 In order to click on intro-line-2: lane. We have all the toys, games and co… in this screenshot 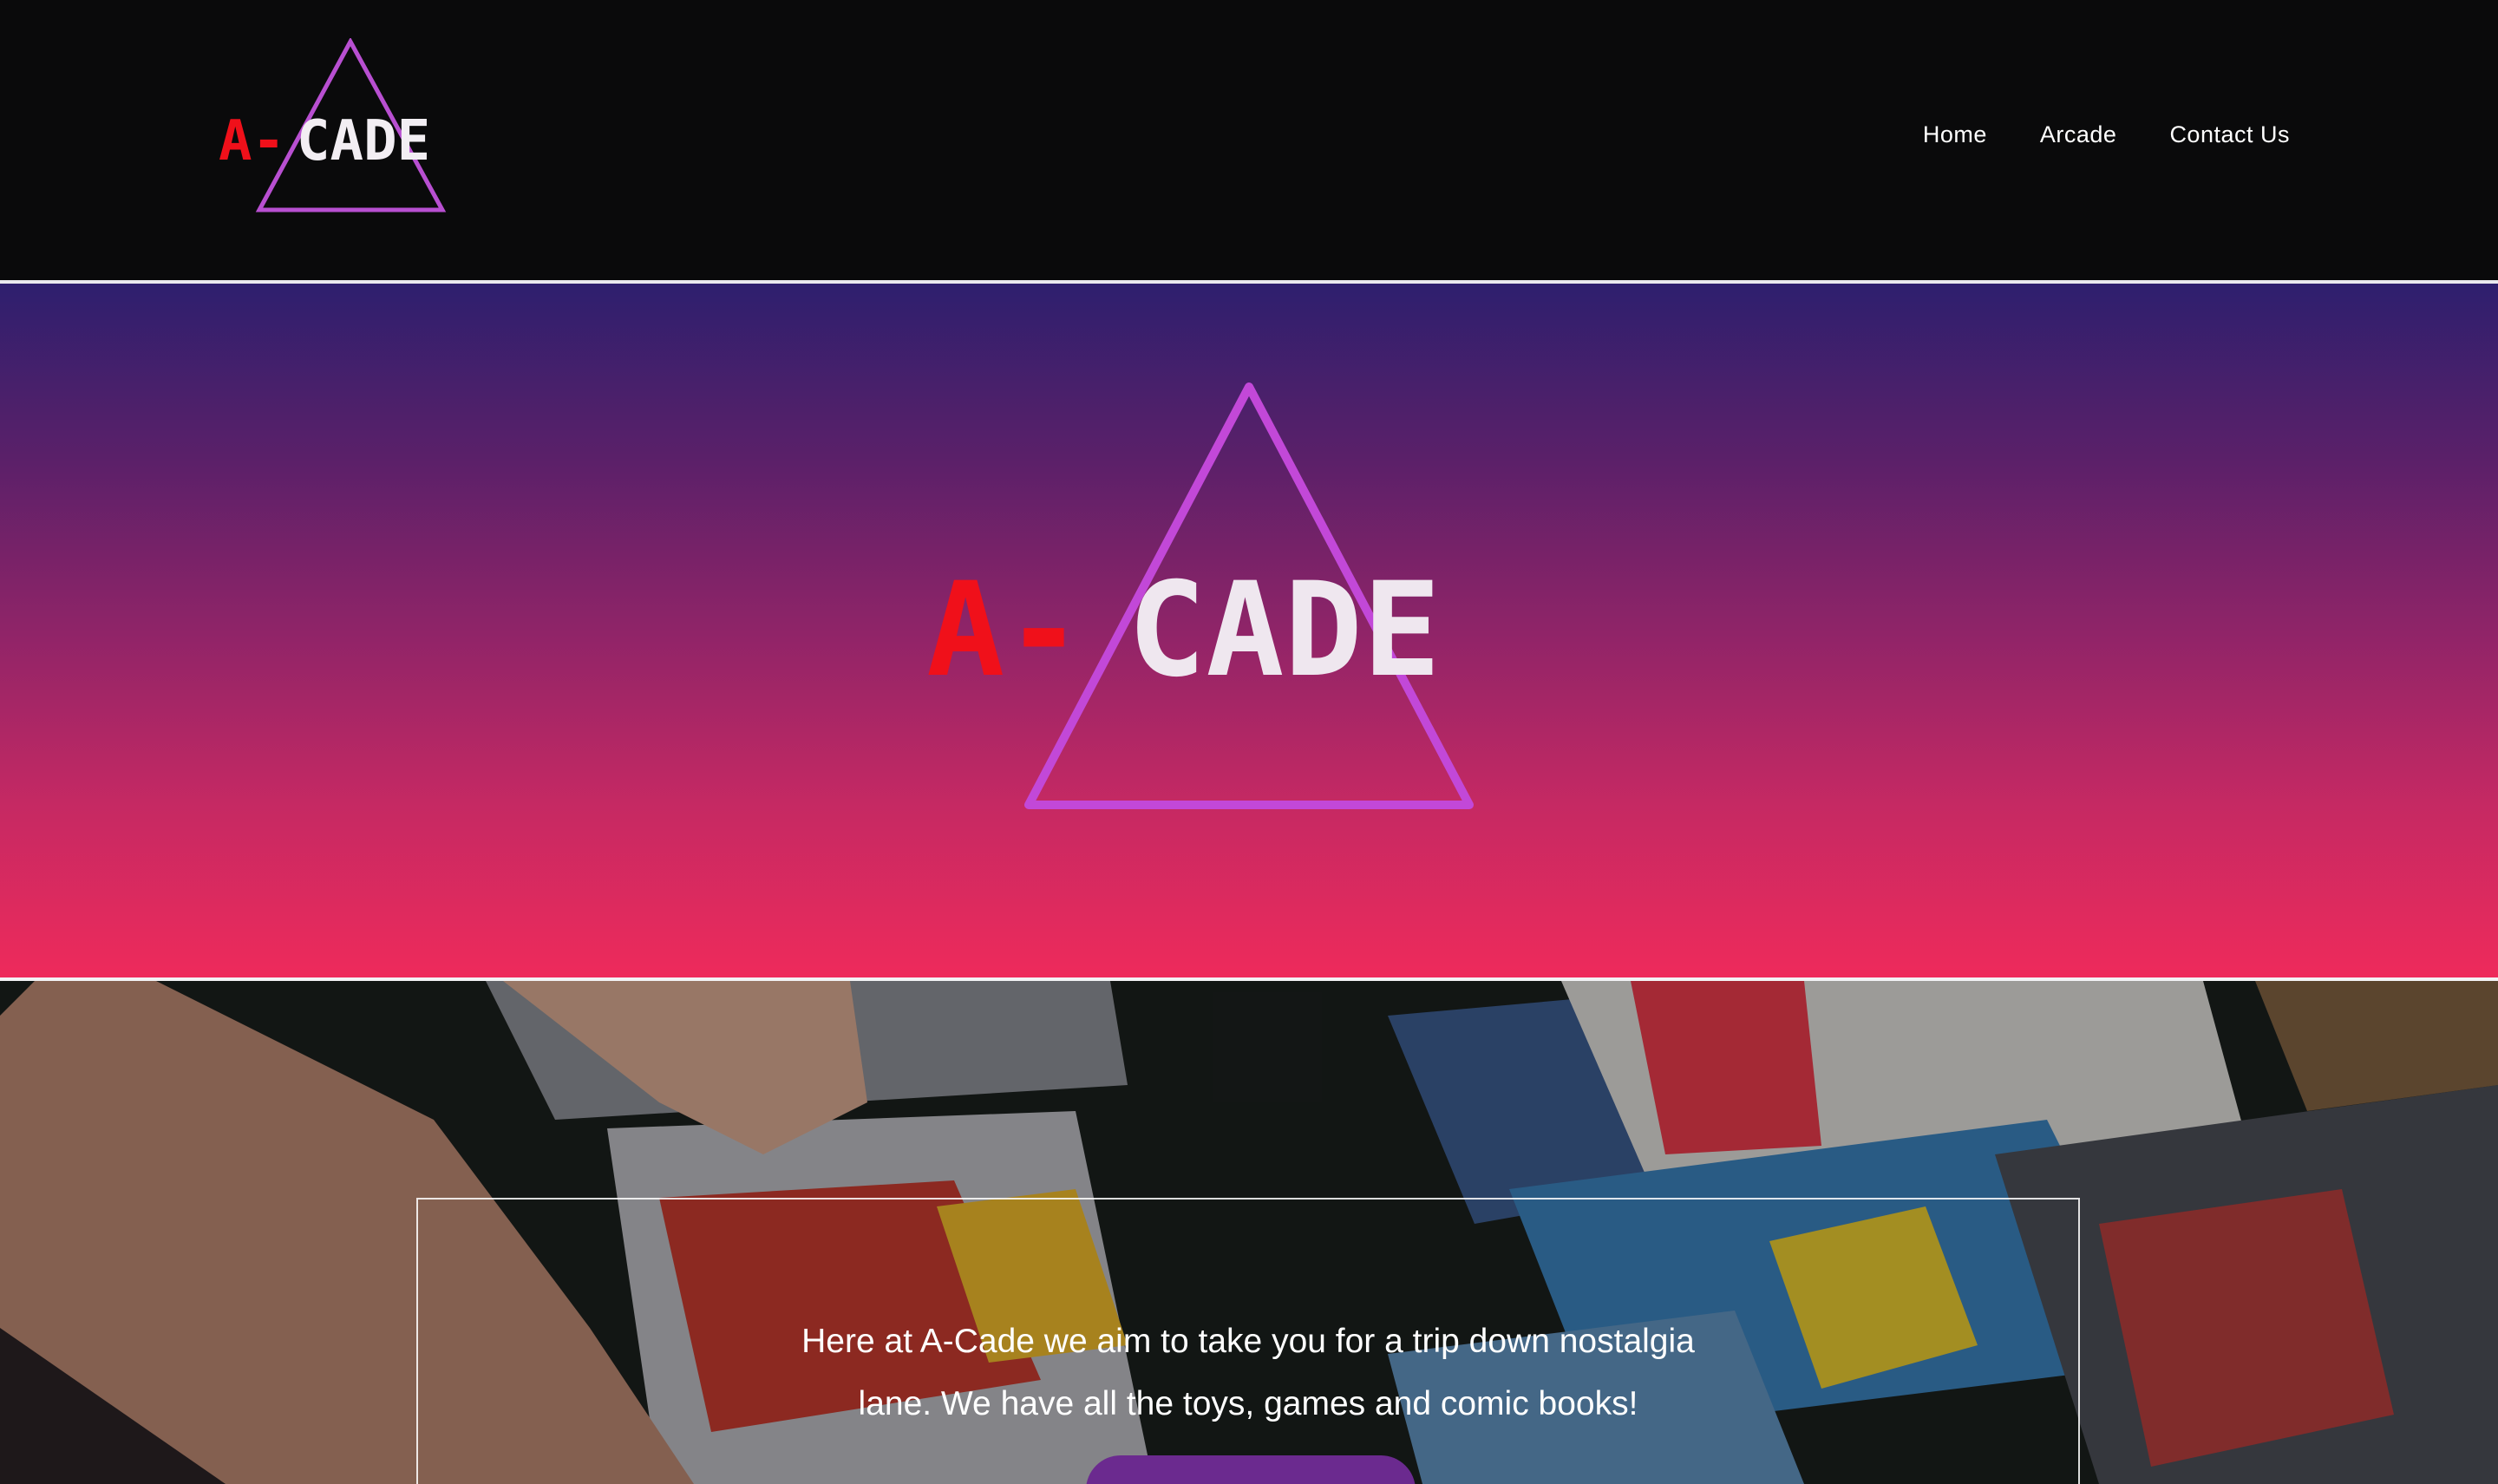, I will do `click(1248, 1404)`.